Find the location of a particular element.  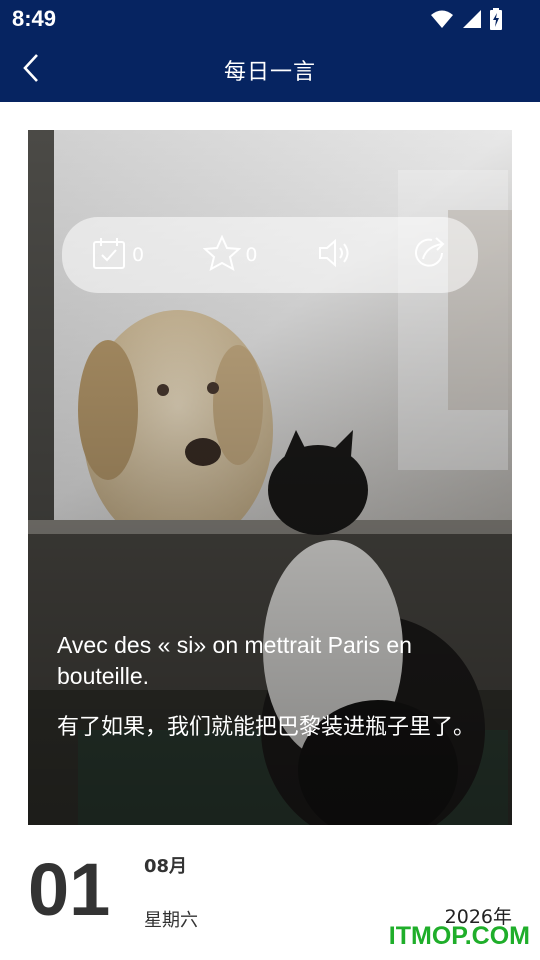

page-title: 每日一言 is located at coordinates (269, 72).